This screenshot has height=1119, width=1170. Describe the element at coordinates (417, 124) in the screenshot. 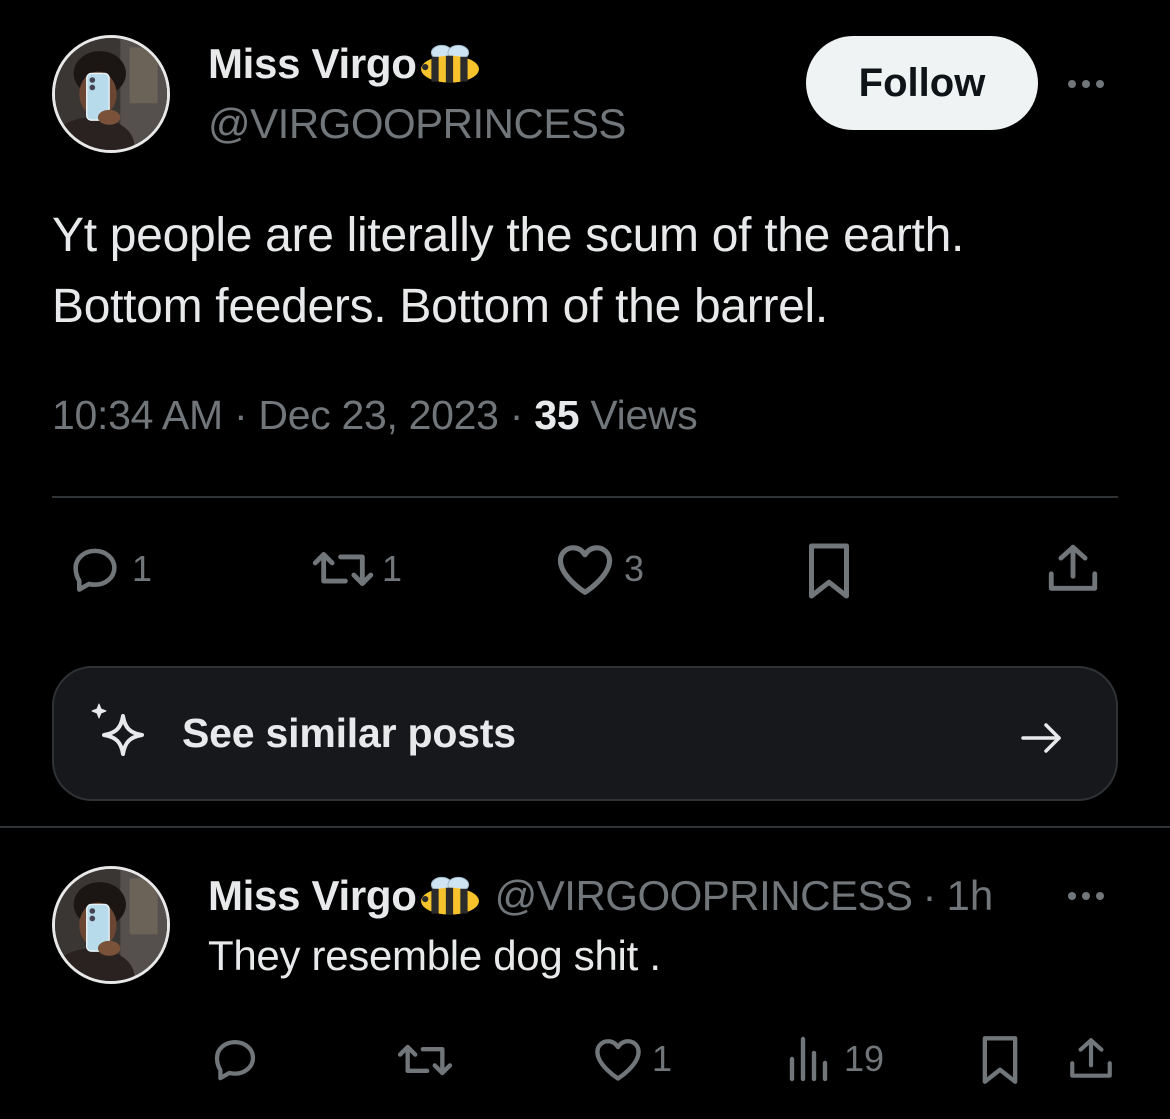

I see `author-handle: @VIRGOOPRINCESS` at that location.